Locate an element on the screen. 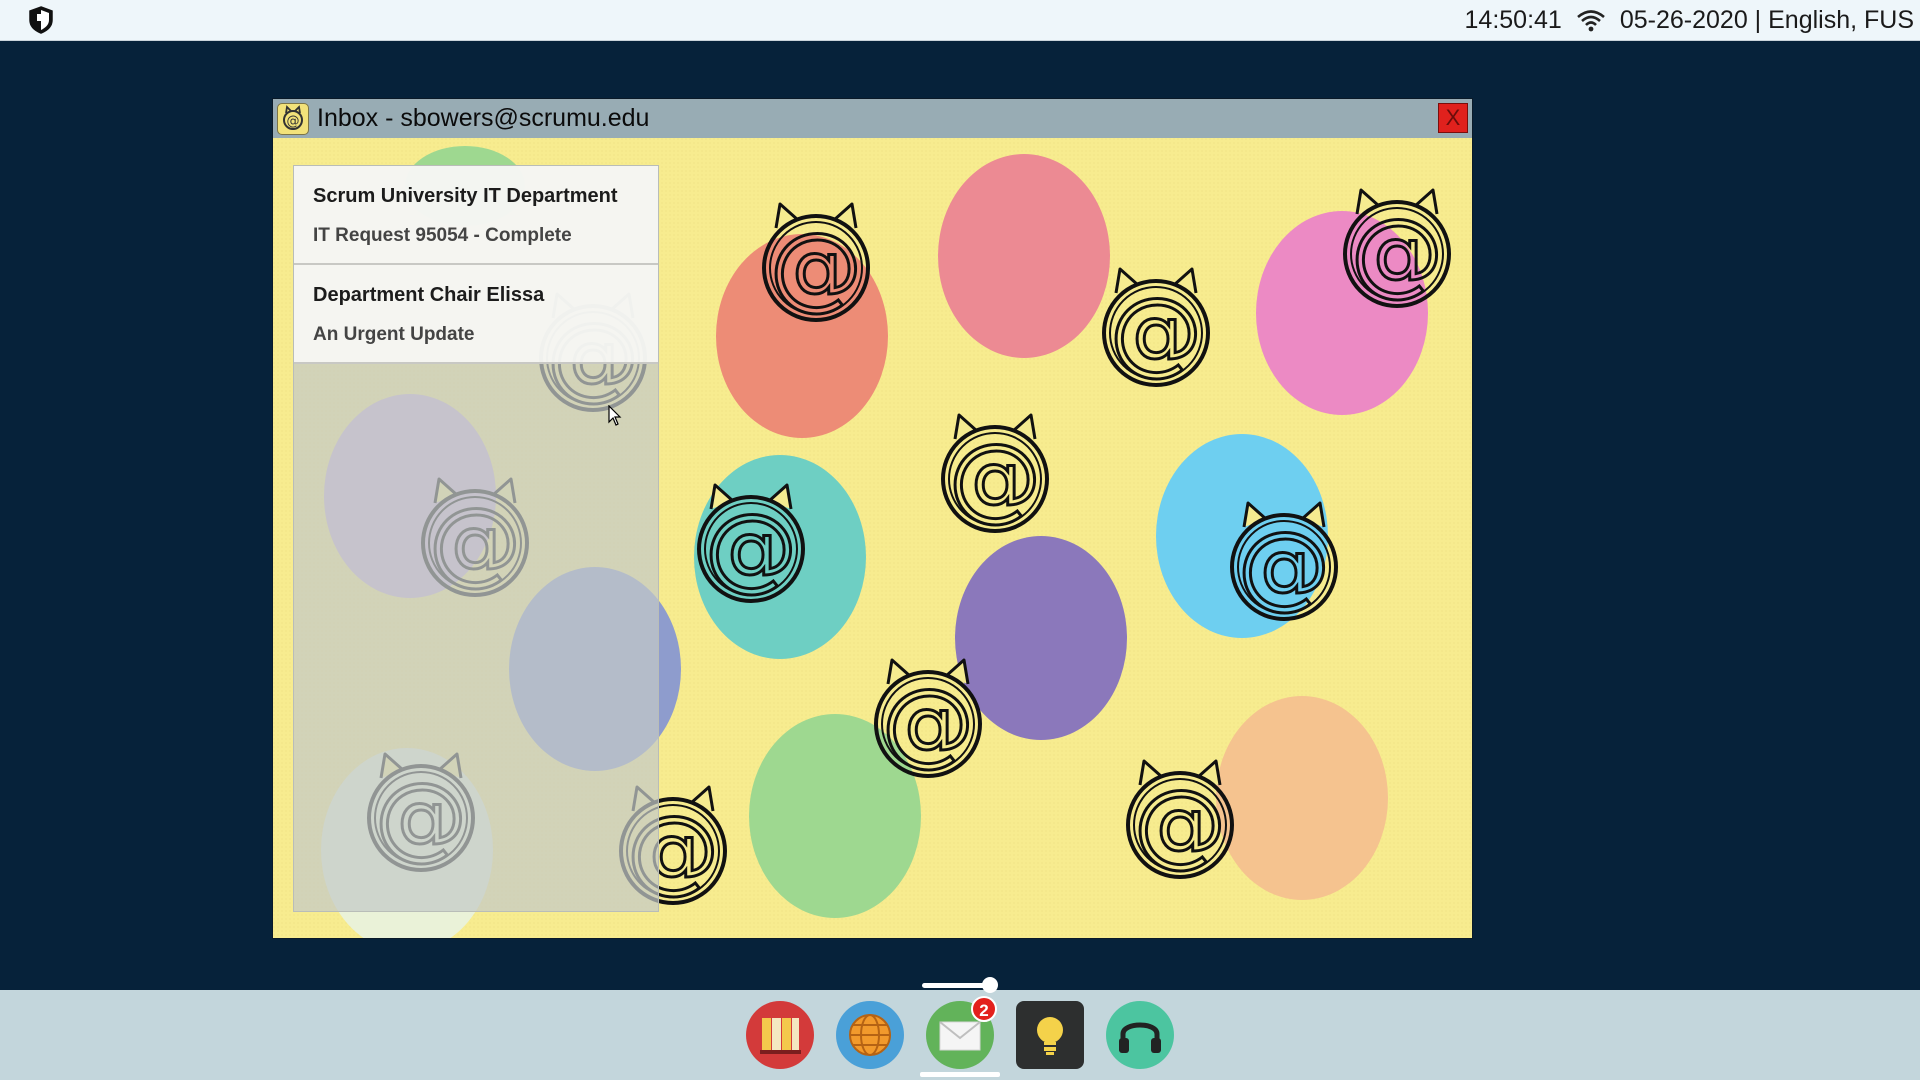 The height and width of the screenshot is (1080, 1920). message-item: Department Chair Elissa An Urgent Update is located at coordinates (476, 314).